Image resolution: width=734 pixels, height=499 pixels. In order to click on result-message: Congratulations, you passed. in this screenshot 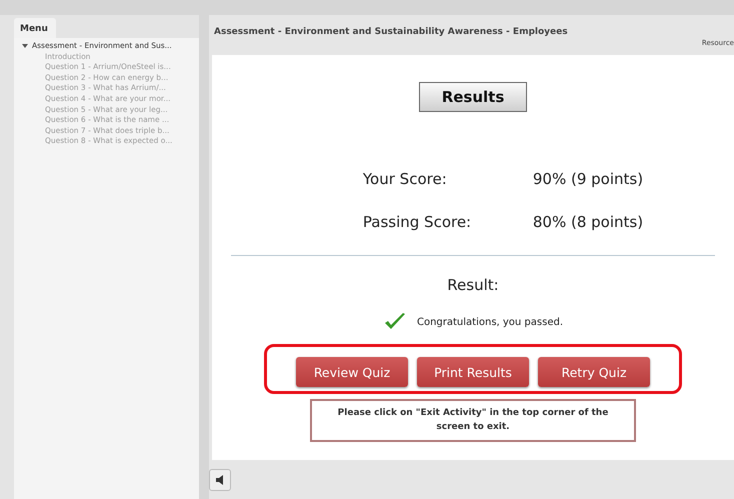, I will do `click(490, 322)`.